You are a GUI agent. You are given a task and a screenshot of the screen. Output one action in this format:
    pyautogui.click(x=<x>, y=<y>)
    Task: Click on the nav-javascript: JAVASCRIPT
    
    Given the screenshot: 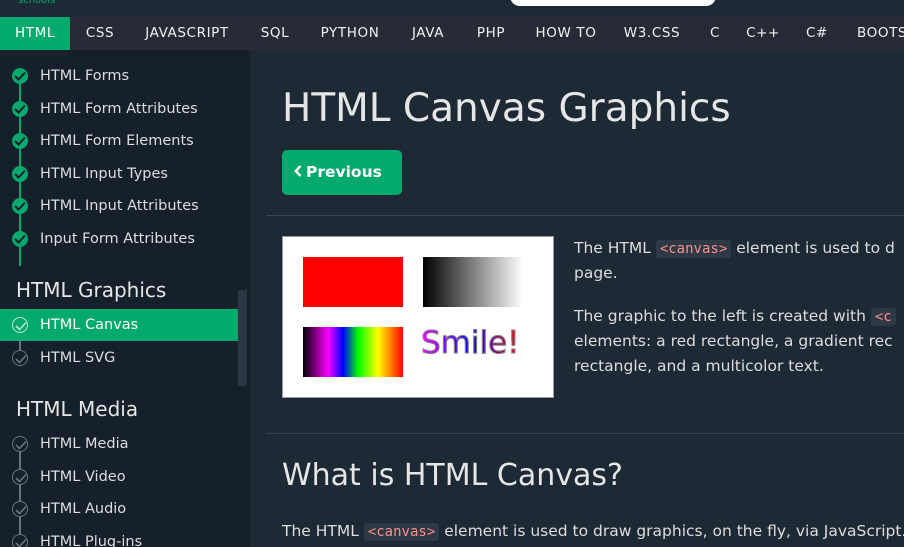 What is the action you would take?
    pyautogui.click(x=187, y=33)
    